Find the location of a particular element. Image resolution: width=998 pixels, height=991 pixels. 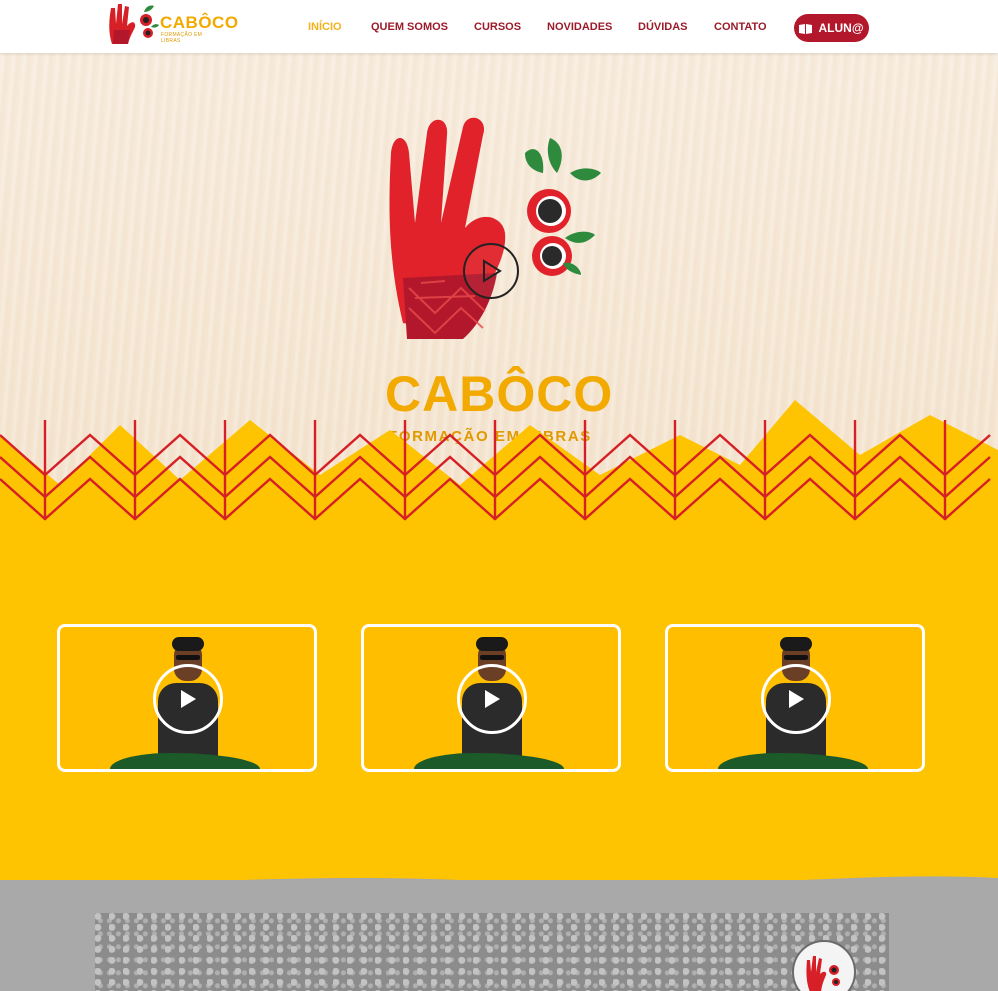

nav-duvidas: DÚVIDAS is located at coordinates (663, 27).